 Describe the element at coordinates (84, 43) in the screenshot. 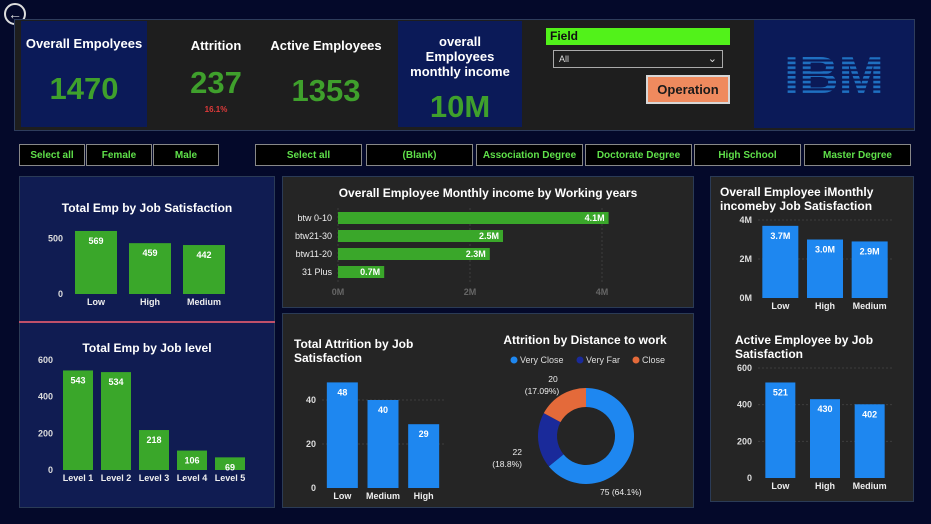

I see `kpi-overall-title: Overall Empolyees` at that location.